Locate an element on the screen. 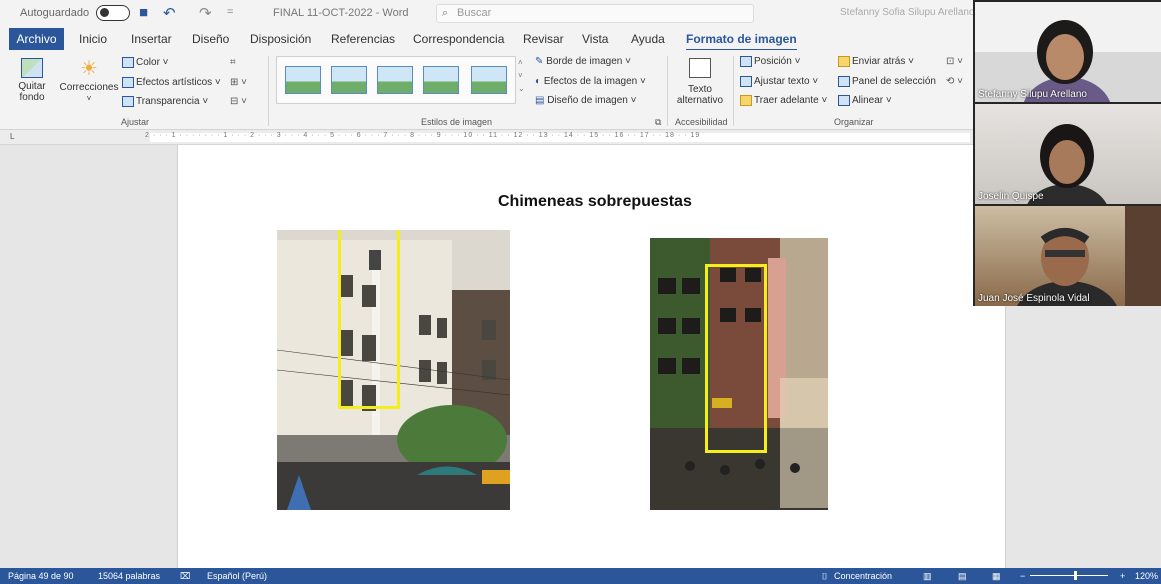 The width and height of the screenshot is (1161, 584). rotate-icon: ⟲ ˅ is located at coordinates (954, 81).